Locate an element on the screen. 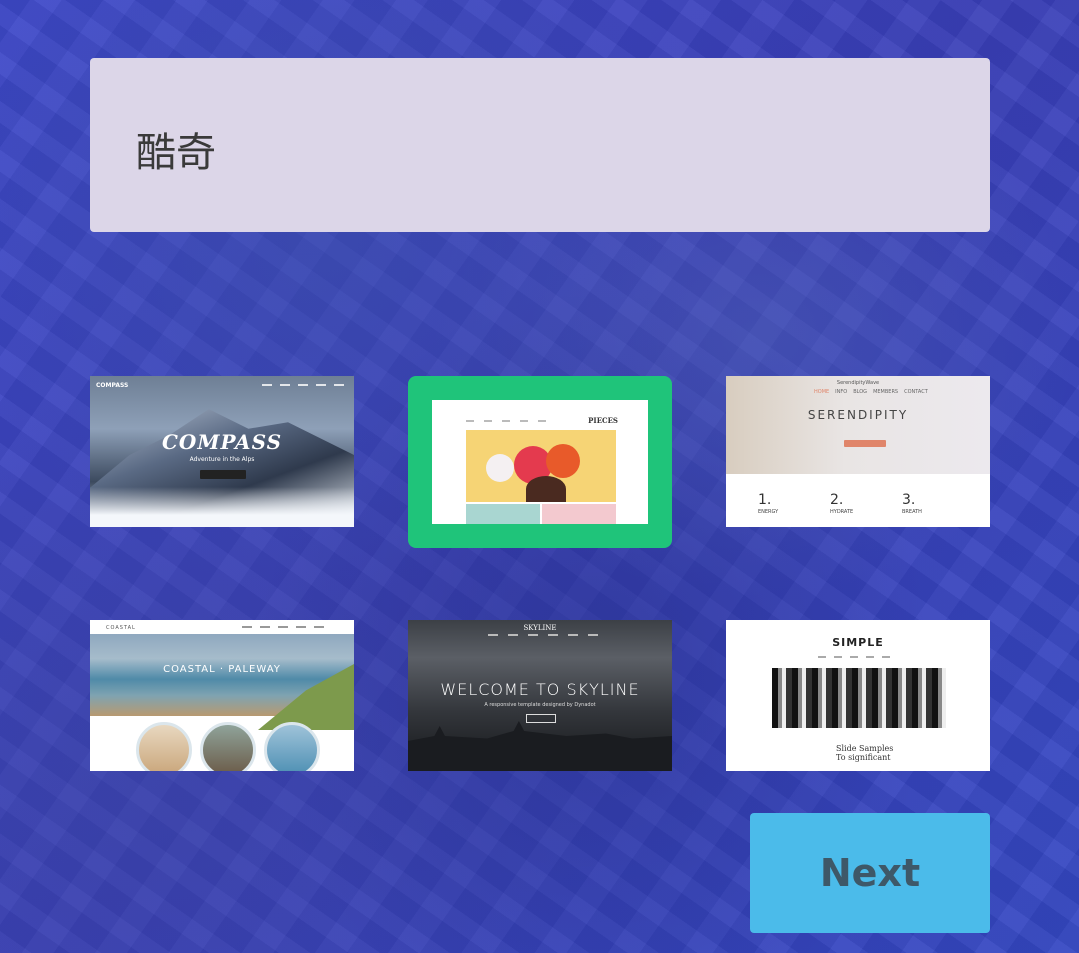  feature-energy: 1. ENERGY is located at coordinates (768, 503).